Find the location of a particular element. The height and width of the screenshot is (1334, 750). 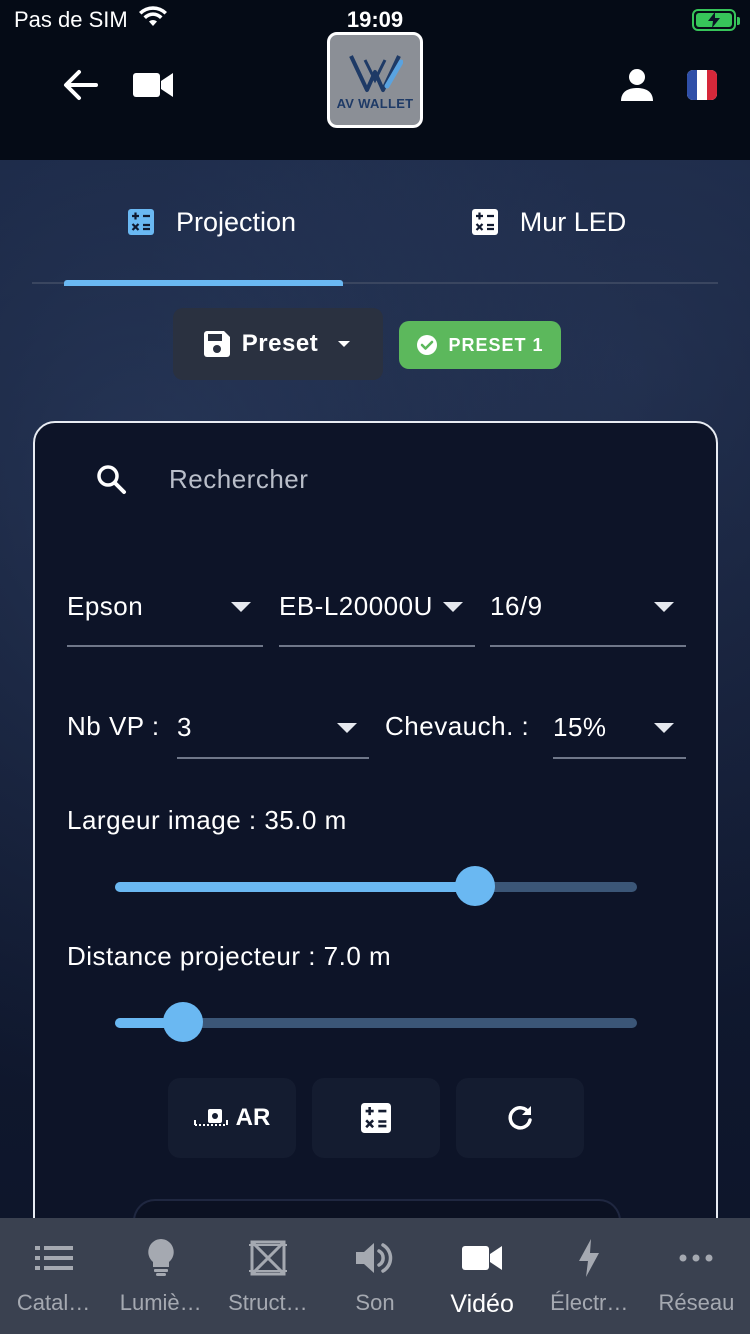

model-value: EB-L20000U is located at coordinates (356, 606).